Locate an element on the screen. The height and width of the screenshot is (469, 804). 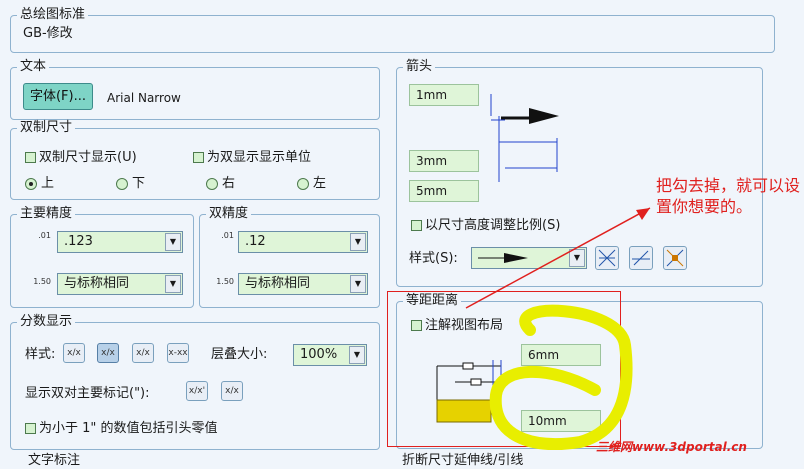
primary-tolerance-select: 与标称相同 ▼ is located at coordinates (120, 284).